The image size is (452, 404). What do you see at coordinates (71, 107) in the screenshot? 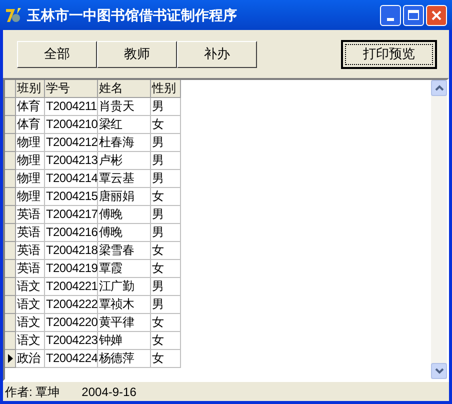
I see `table-cell: T2004211` at bounding box center [71, 107].